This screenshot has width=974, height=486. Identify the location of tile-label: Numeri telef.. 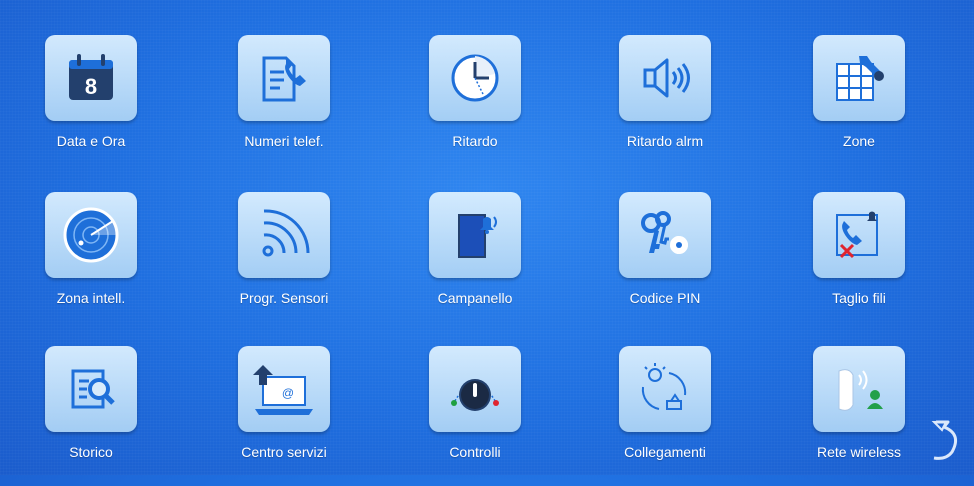
(284, 141).